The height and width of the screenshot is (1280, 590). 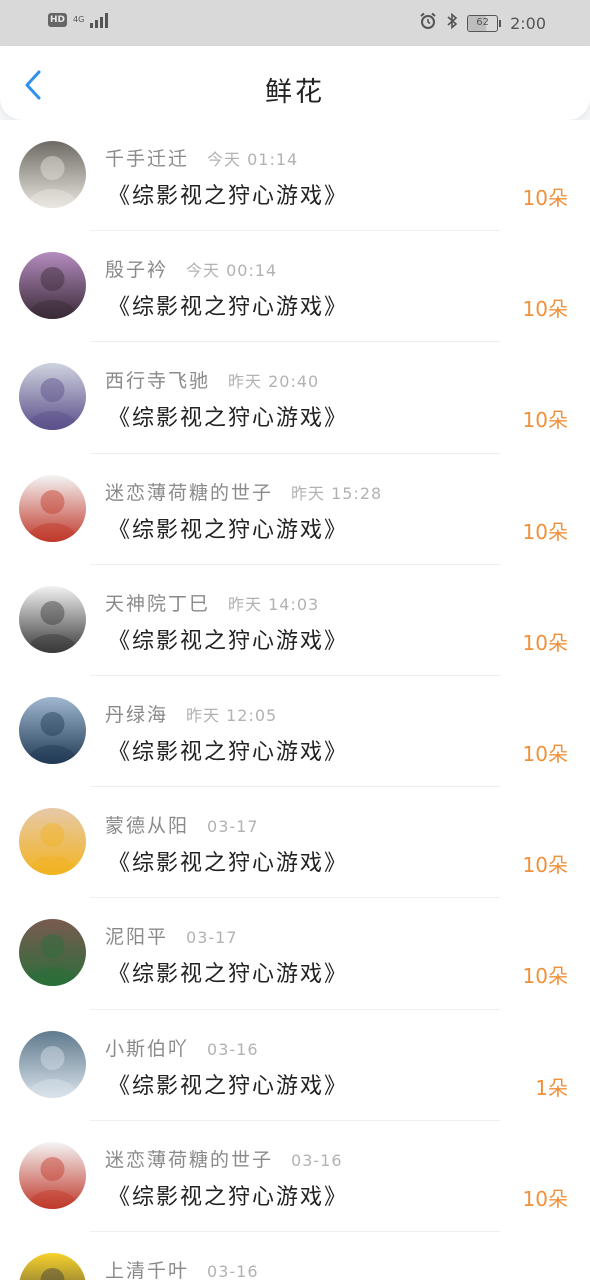 I want to click on user-name: 小斯伯吖, so click(x=147, y=1047).